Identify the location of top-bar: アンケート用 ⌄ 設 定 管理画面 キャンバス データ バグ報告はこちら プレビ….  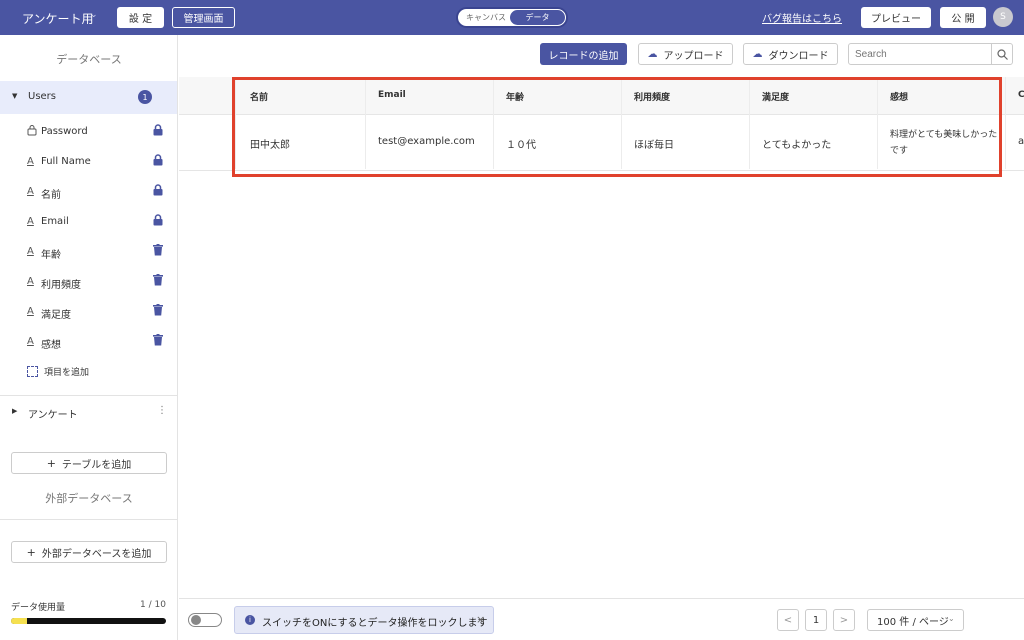
(512, 17).